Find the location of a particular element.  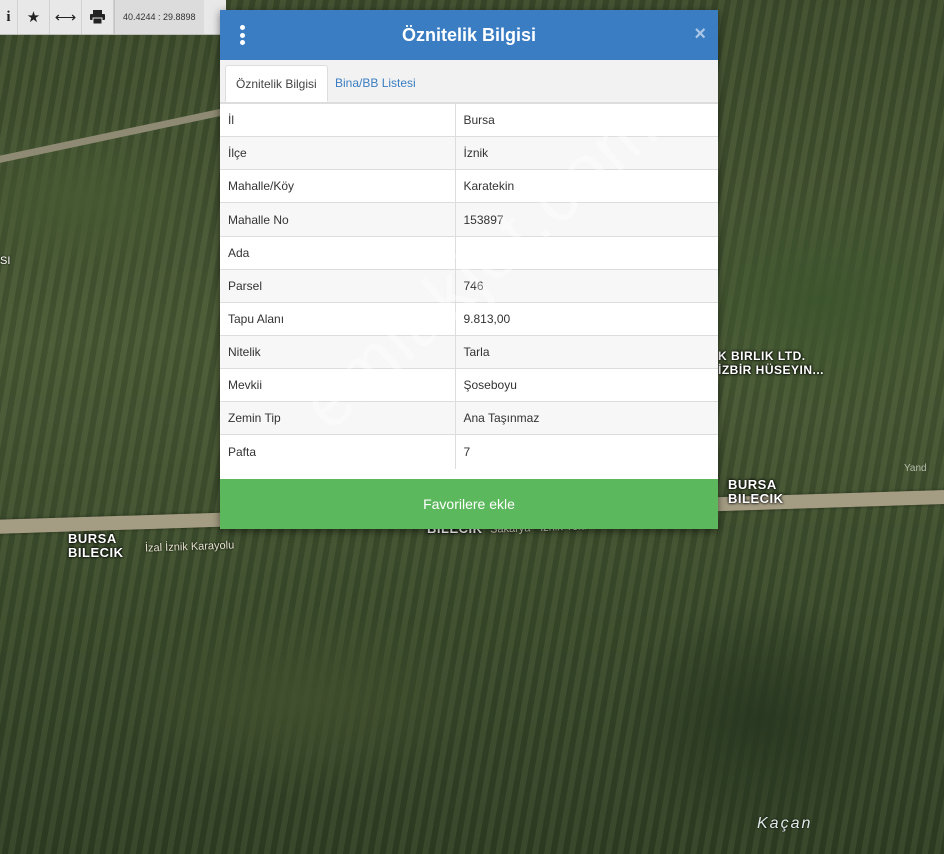

print-icon-svg is located at coordinates (97, 17).